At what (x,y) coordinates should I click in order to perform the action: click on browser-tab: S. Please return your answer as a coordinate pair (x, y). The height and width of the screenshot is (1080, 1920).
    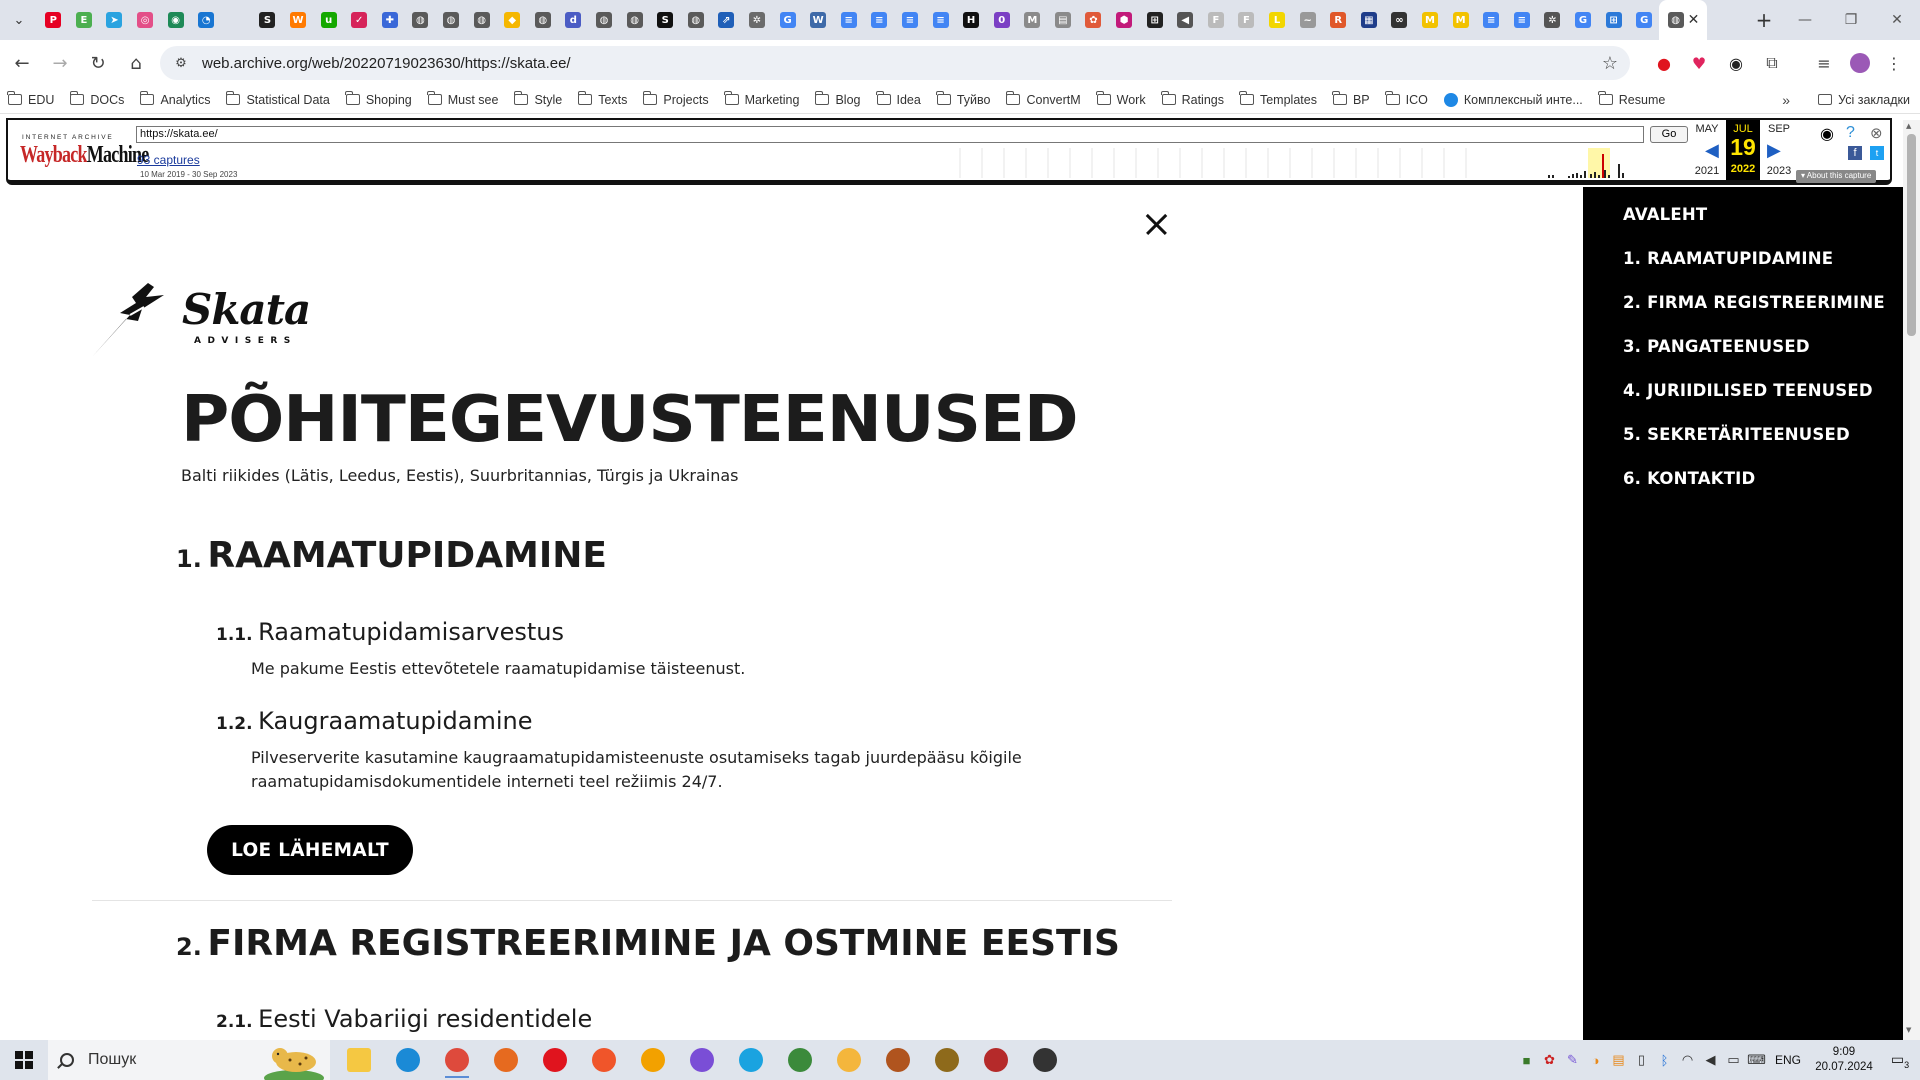
    Looking at the image, I should click on (665, 20).